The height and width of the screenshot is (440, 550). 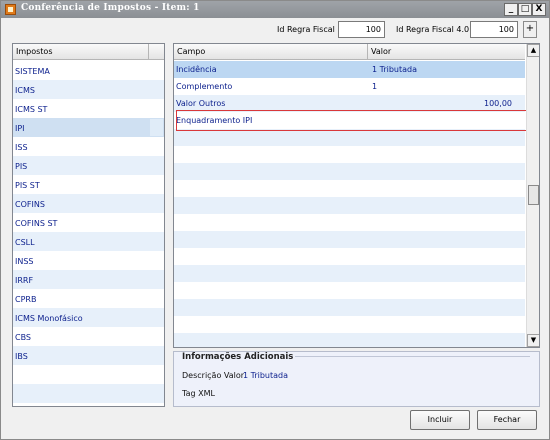 I want to click on impostos-header-label: Impostos, so click(x=34, y=51).